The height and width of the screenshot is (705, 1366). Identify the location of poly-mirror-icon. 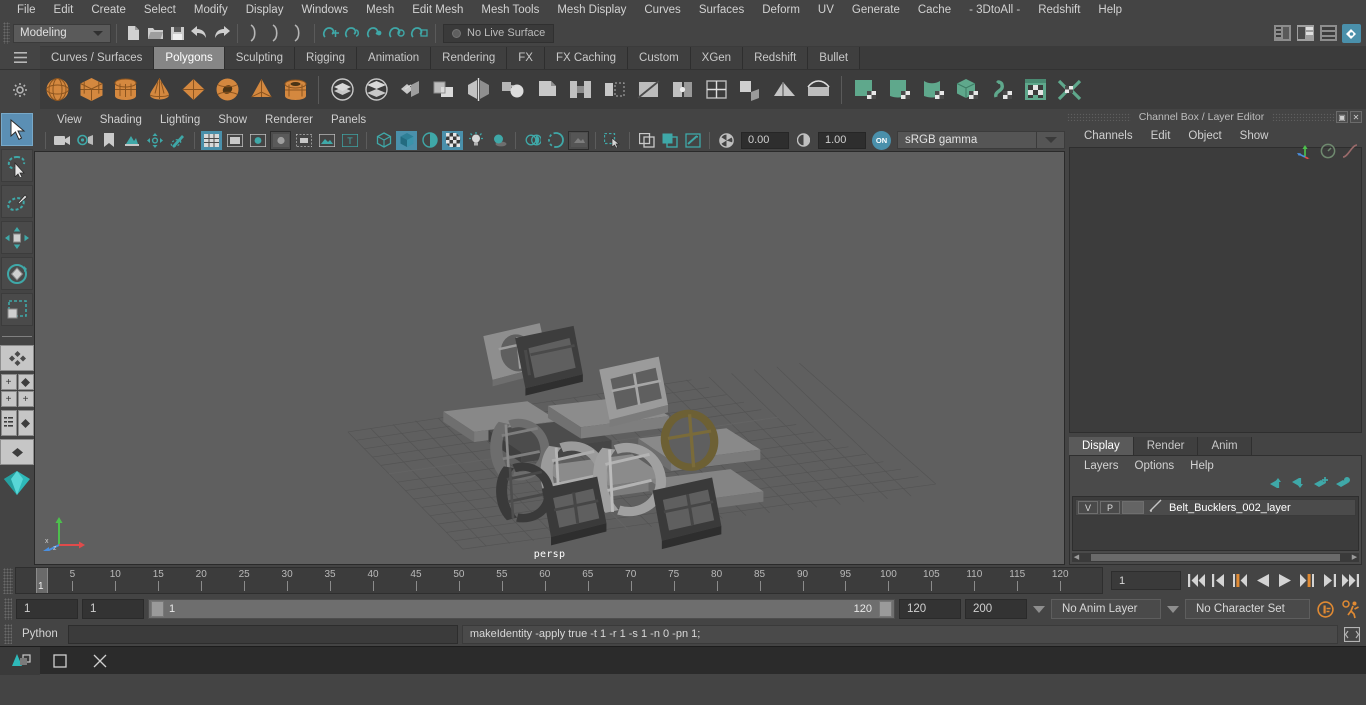
(478, 90).